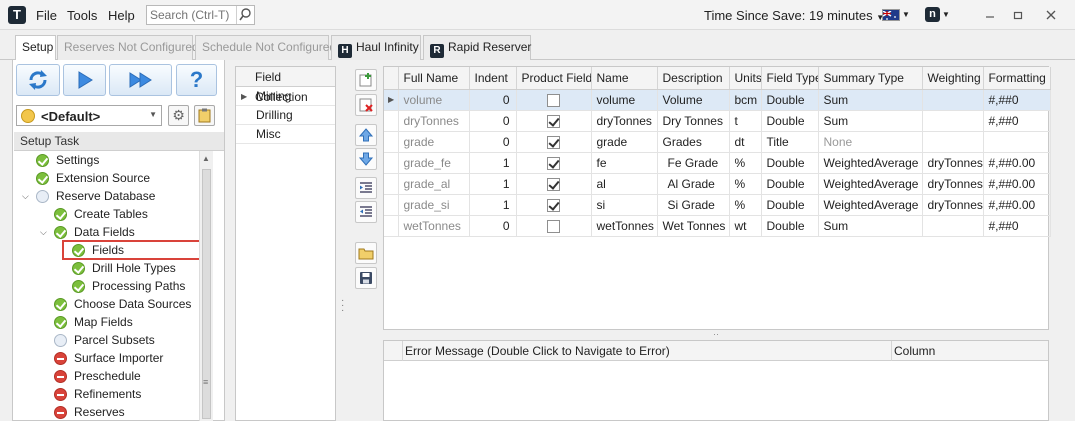  I want to click on tree-item-preschedule: Preschedule, so click(106, 376).